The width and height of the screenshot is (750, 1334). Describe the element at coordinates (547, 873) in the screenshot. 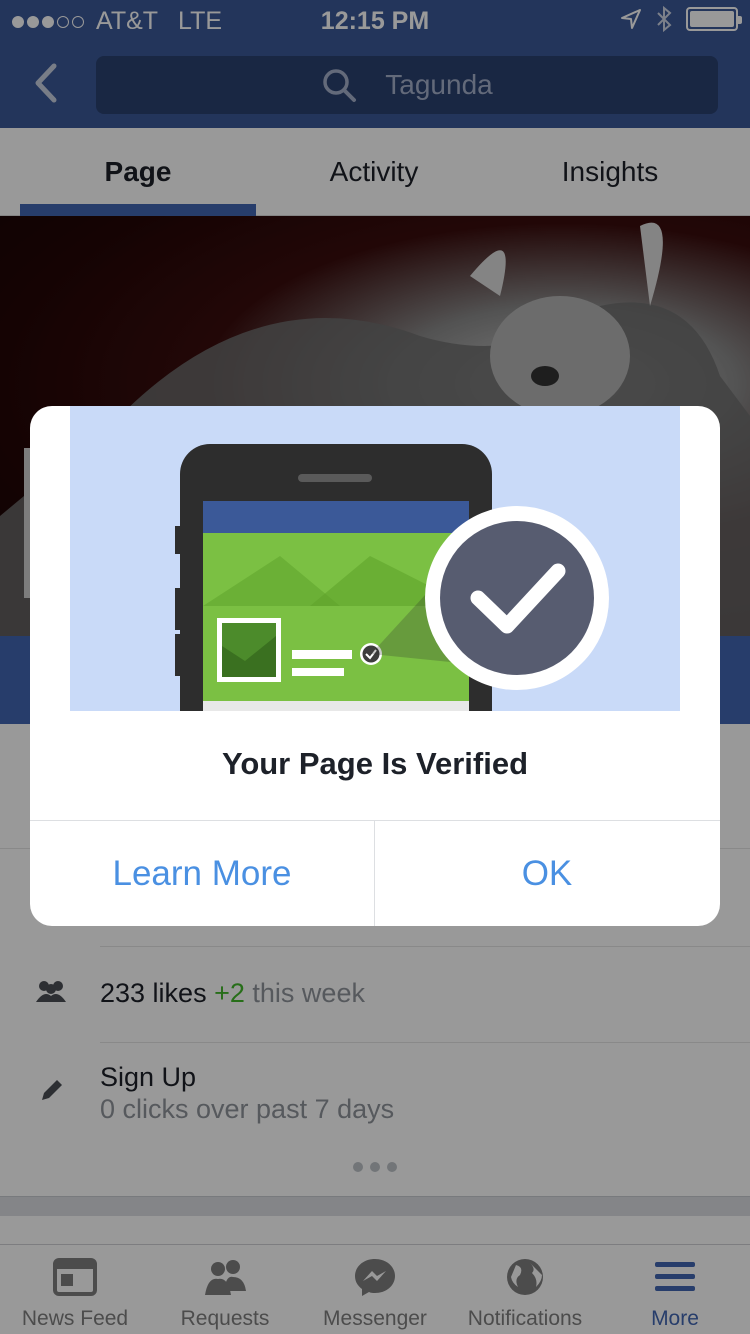

I see `ok-button: OK` at that location.